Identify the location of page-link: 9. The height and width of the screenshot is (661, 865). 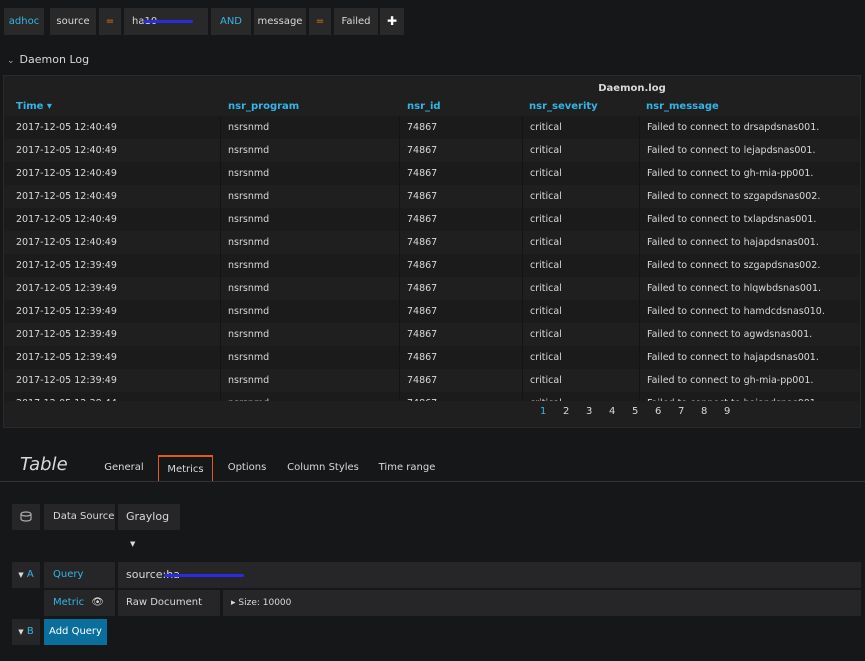
(727, 411).